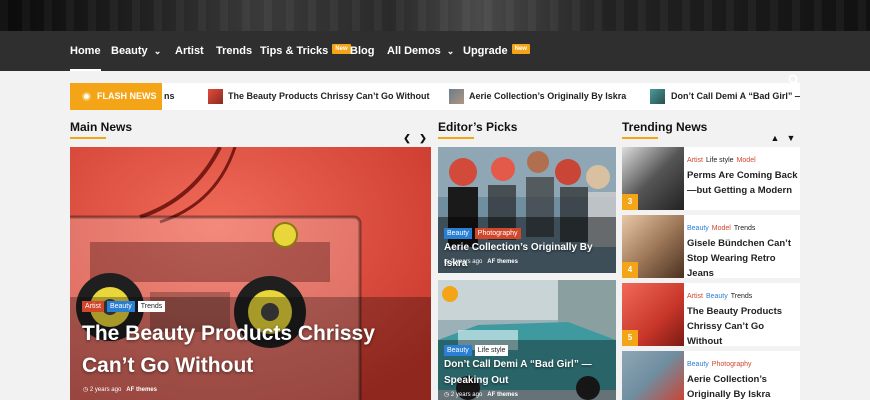 Image resolution: width=870 pixels, height=400 pixels. Describe the element at coordinates (743, 386) in the screenshot. I see `trending-title: Aerie Collection’s Originally By Iskra` at that location.